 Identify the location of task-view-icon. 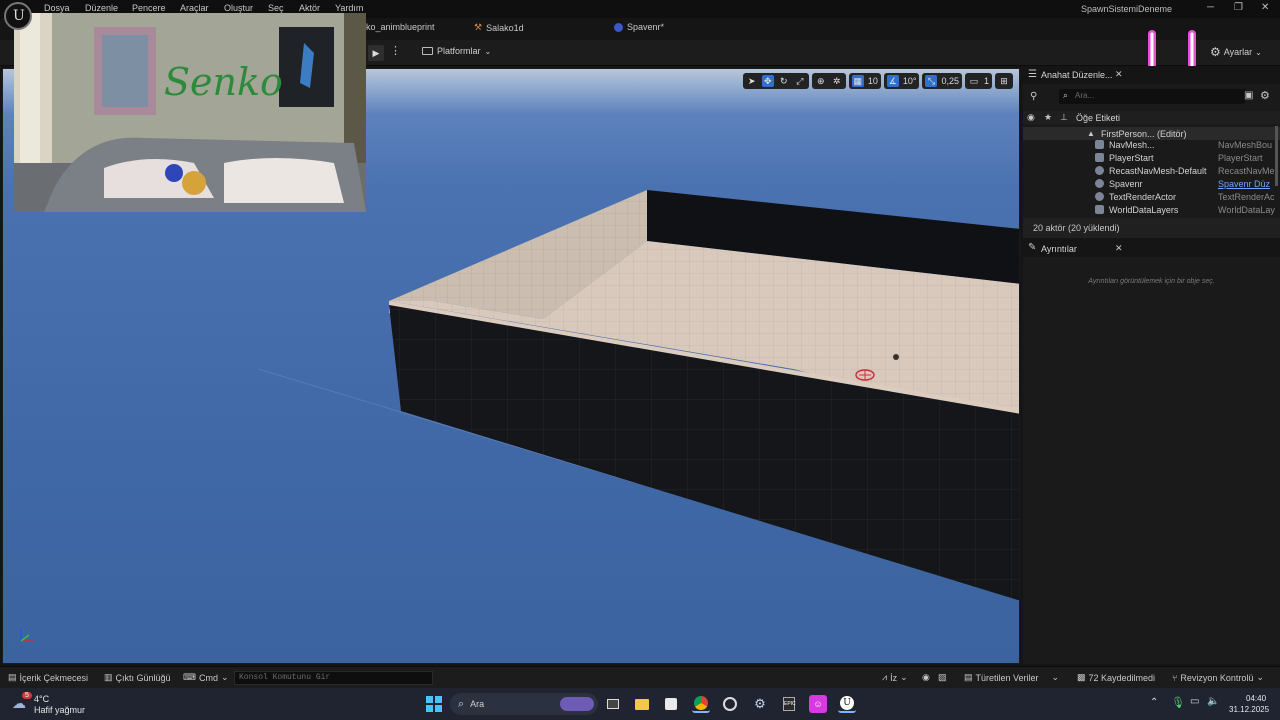
(613, 704).